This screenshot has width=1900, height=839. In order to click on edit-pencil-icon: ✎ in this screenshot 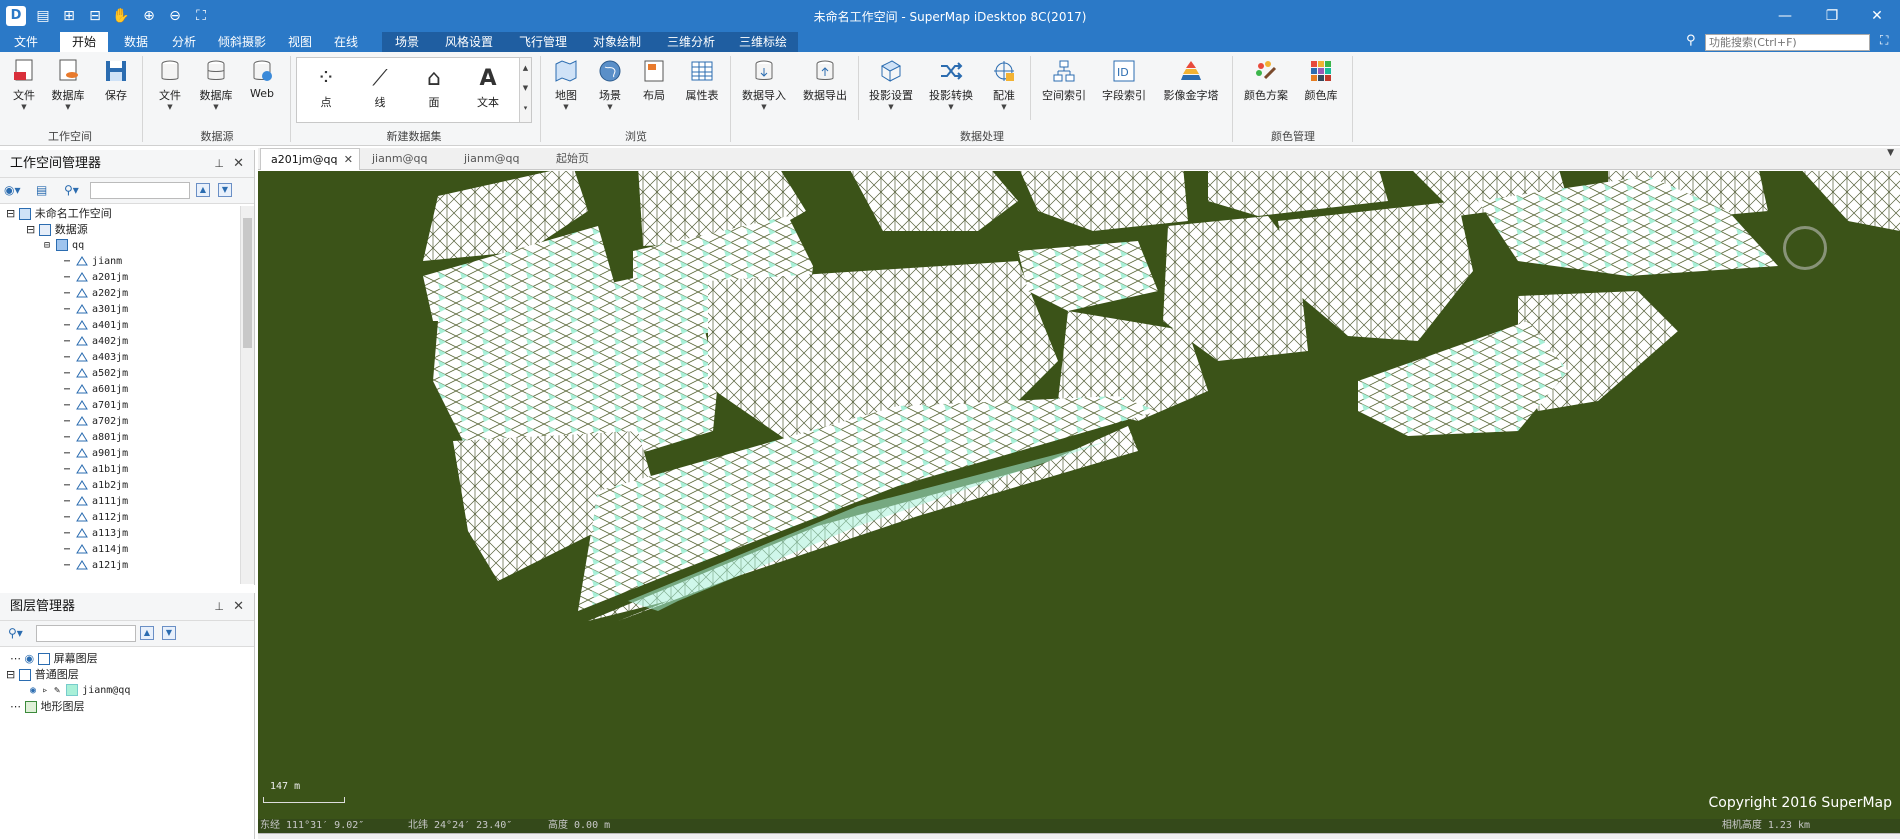, I will do `click(57, 690)`.